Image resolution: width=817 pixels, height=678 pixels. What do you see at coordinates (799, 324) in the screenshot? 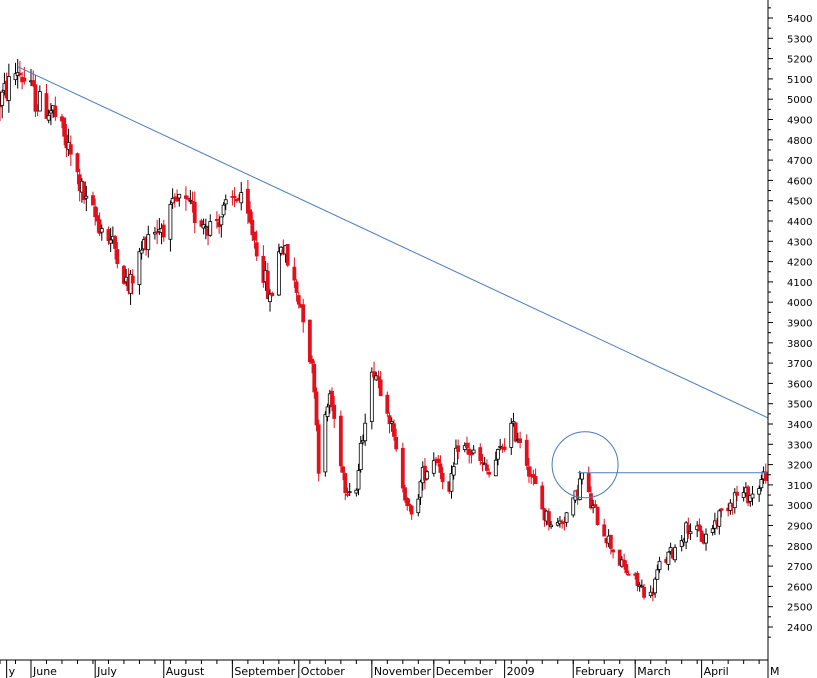
I see `y-tick-label: 3900` at bounding box center [799, 324].